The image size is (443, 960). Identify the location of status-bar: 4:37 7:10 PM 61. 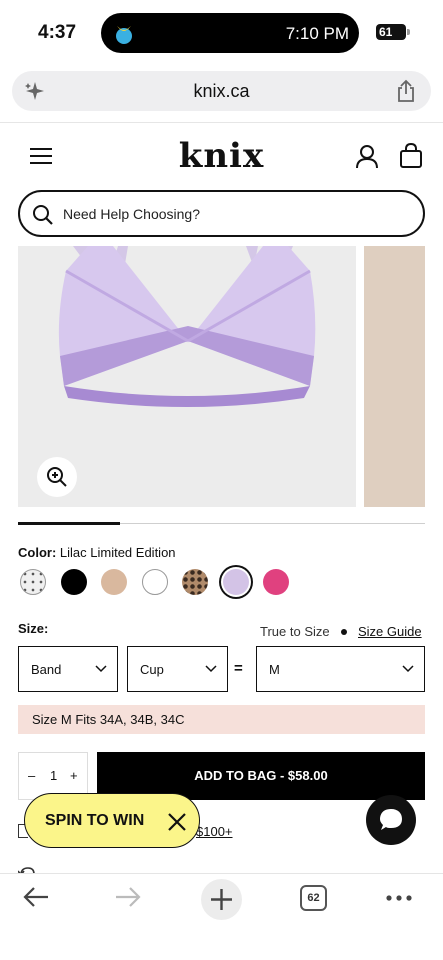
(221, 32).